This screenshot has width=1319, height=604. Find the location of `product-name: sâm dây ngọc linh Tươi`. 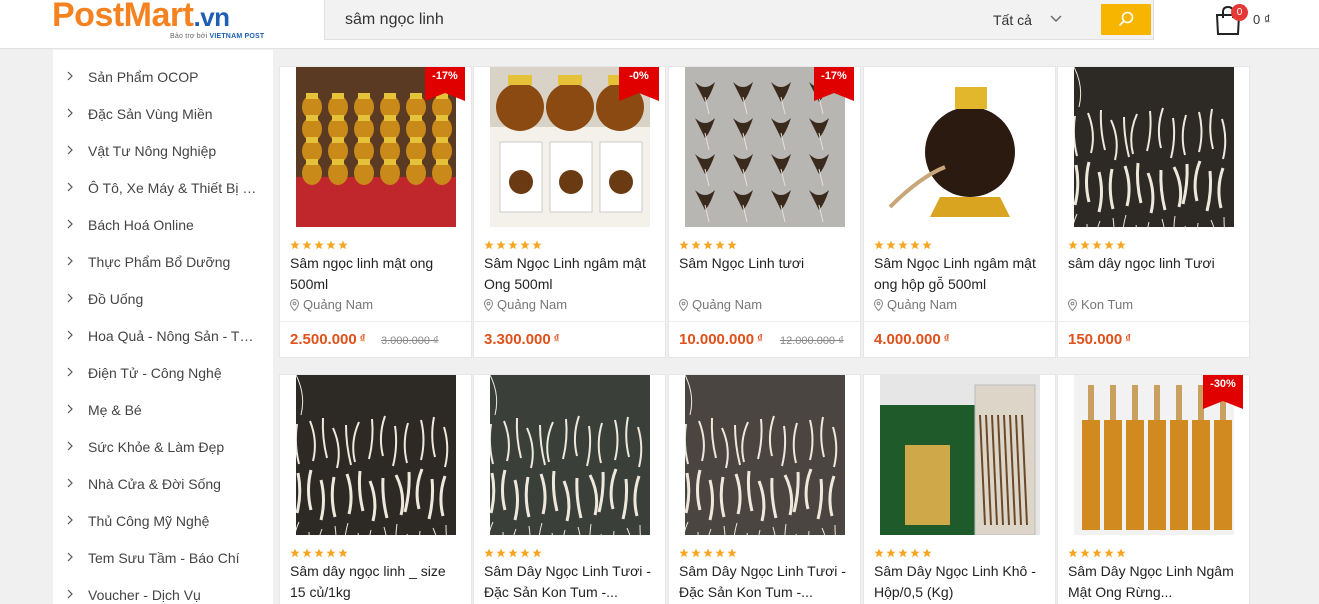

product-name: sâm dây ngọc linh Tươi is located at coordinates (1155, 263).